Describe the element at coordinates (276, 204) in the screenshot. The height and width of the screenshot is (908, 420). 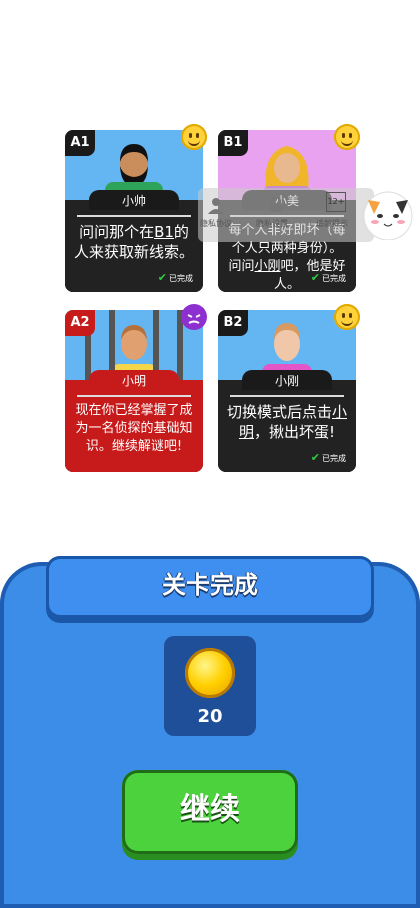
I see `lock-icon` at that location.